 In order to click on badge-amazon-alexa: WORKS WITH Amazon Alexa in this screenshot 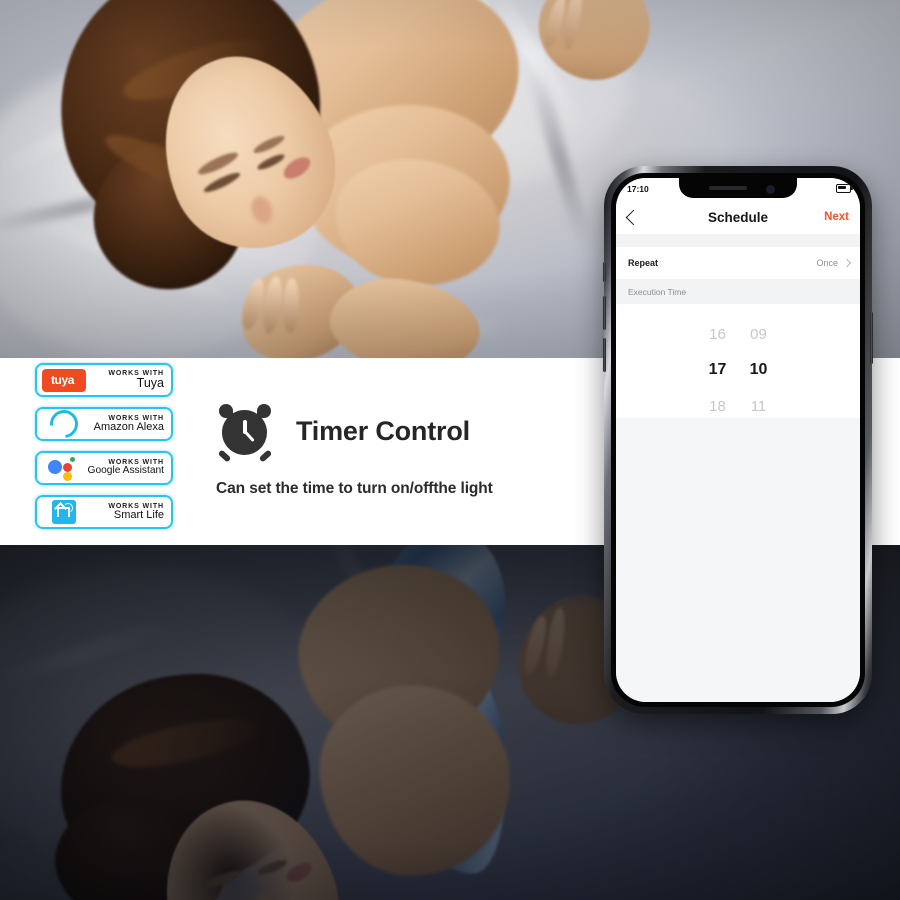, I will do `click(104, 424)`.